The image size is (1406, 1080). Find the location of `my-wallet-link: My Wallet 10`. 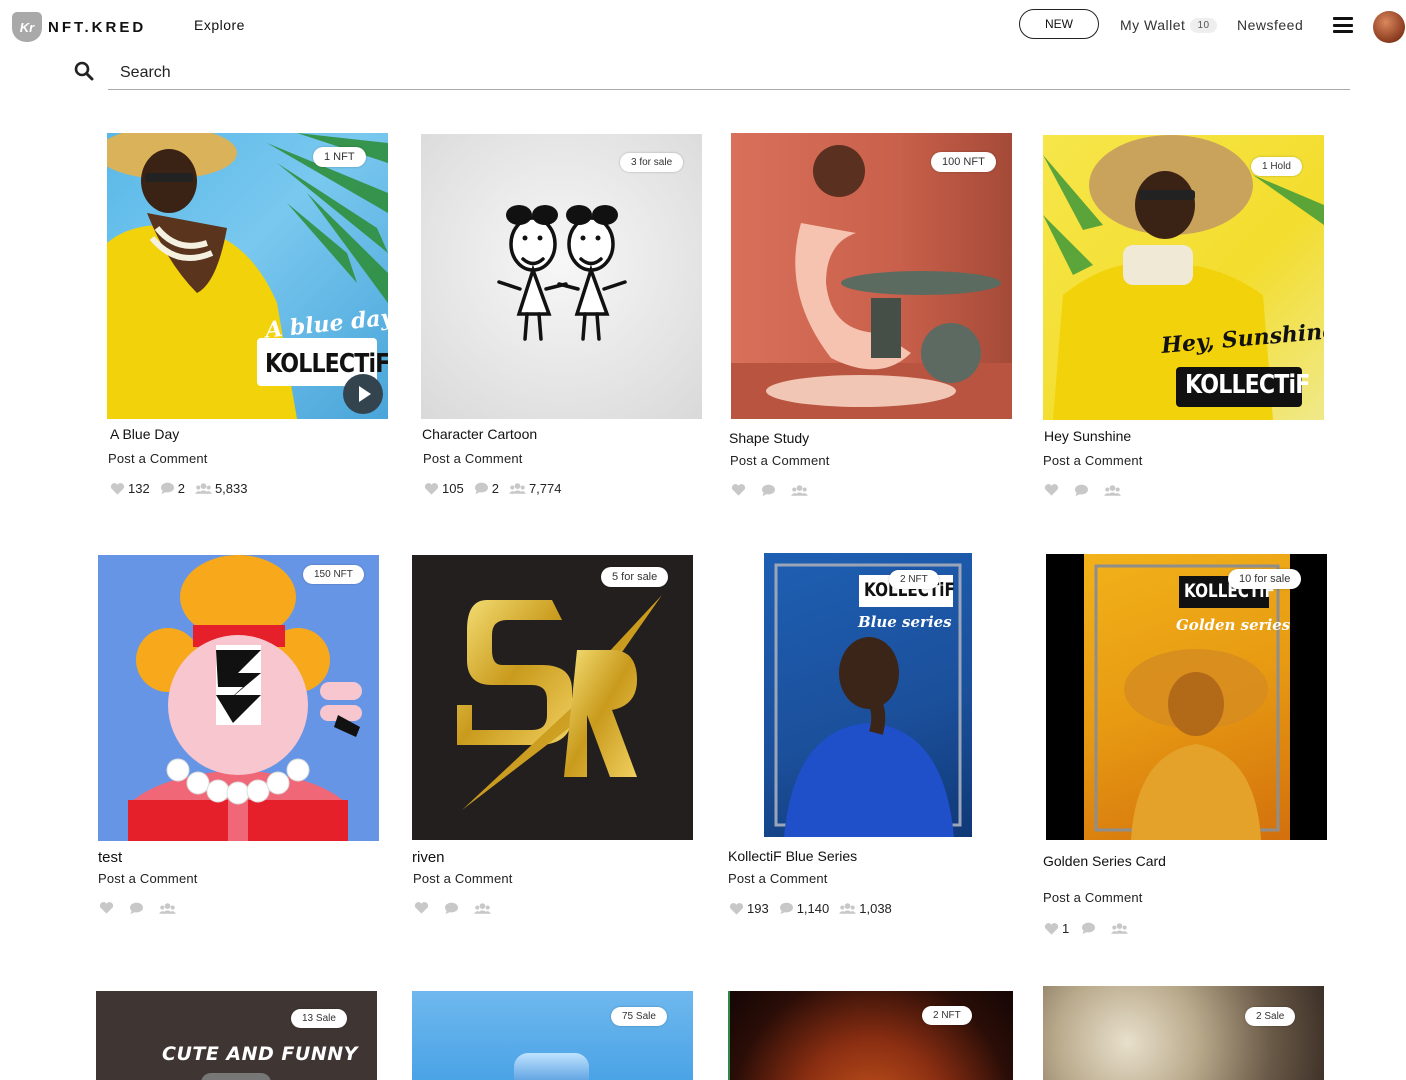

my-wallet-link: My Wallet 10 is located at coordinates (1168, 25).